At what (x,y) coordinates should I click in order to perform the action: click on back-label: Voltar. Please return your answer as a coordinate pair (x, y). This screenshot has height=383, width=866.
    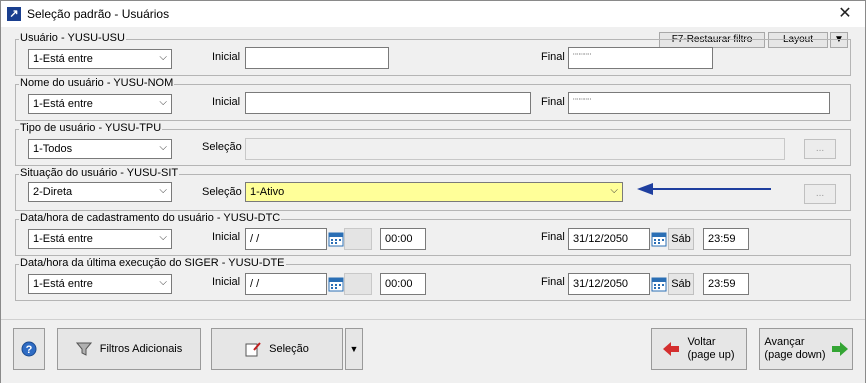
    Looking at the image, I should click on (701, 342).